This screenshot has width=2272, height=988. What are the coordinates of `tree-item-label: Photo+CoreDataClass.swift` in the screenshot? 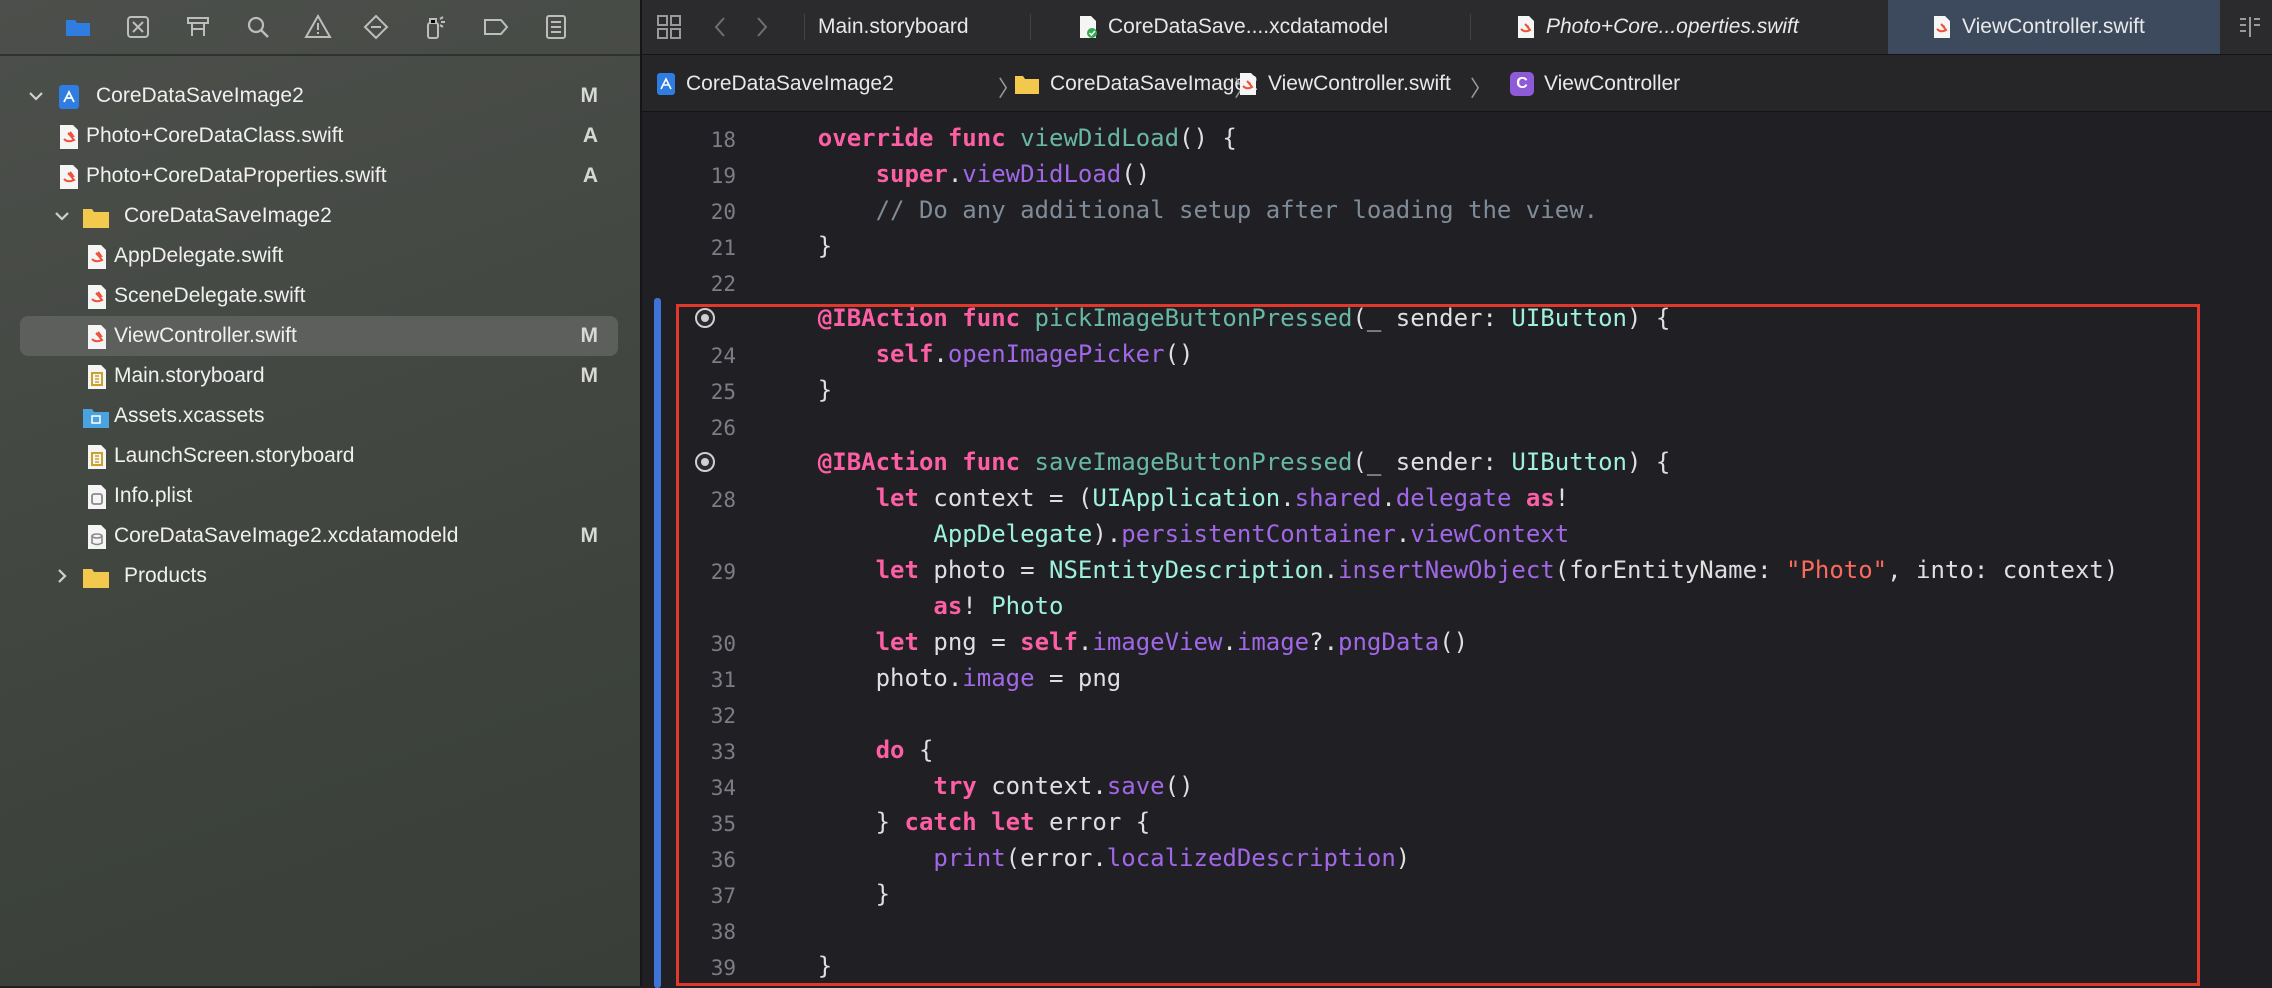 It's located at (215, 135).